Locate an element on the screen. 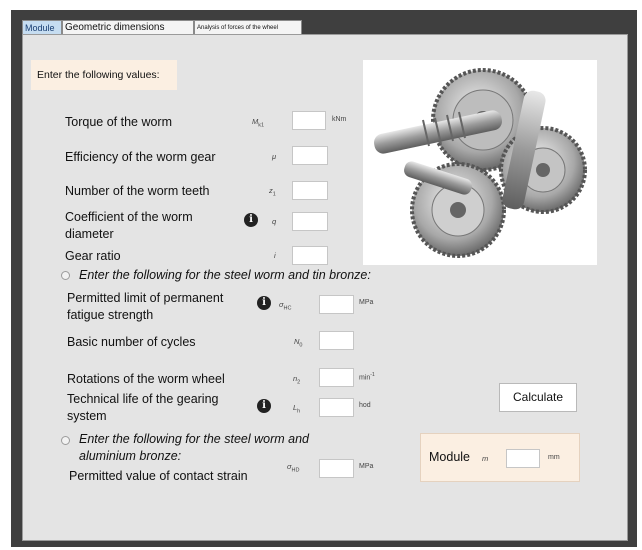 This screenshot has height=550, width=642. module-result-symbol: m is located at coordinates (485, 458).